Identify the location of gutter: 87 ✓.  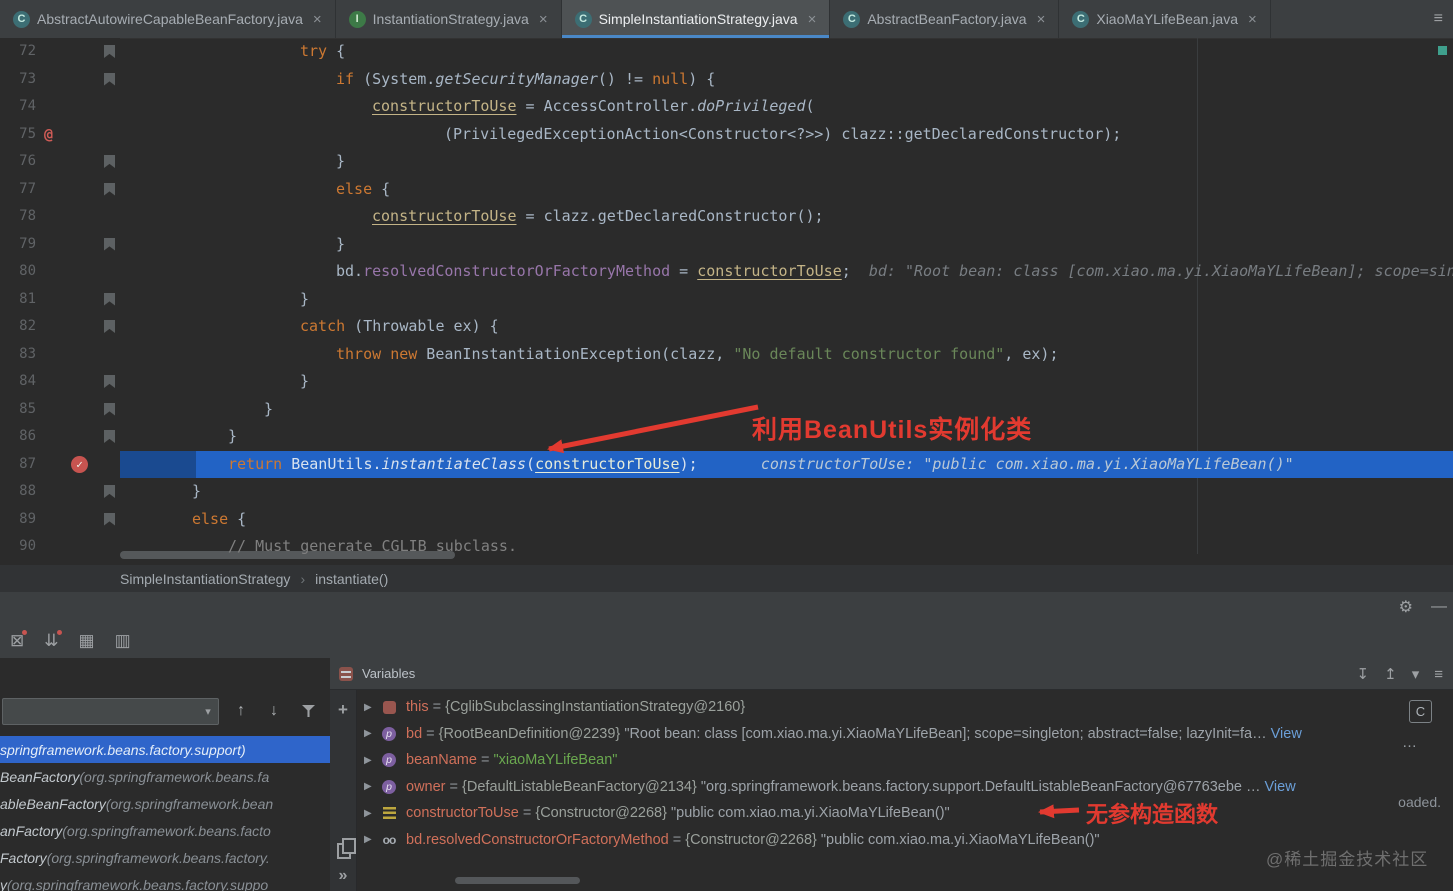
(60, 464).